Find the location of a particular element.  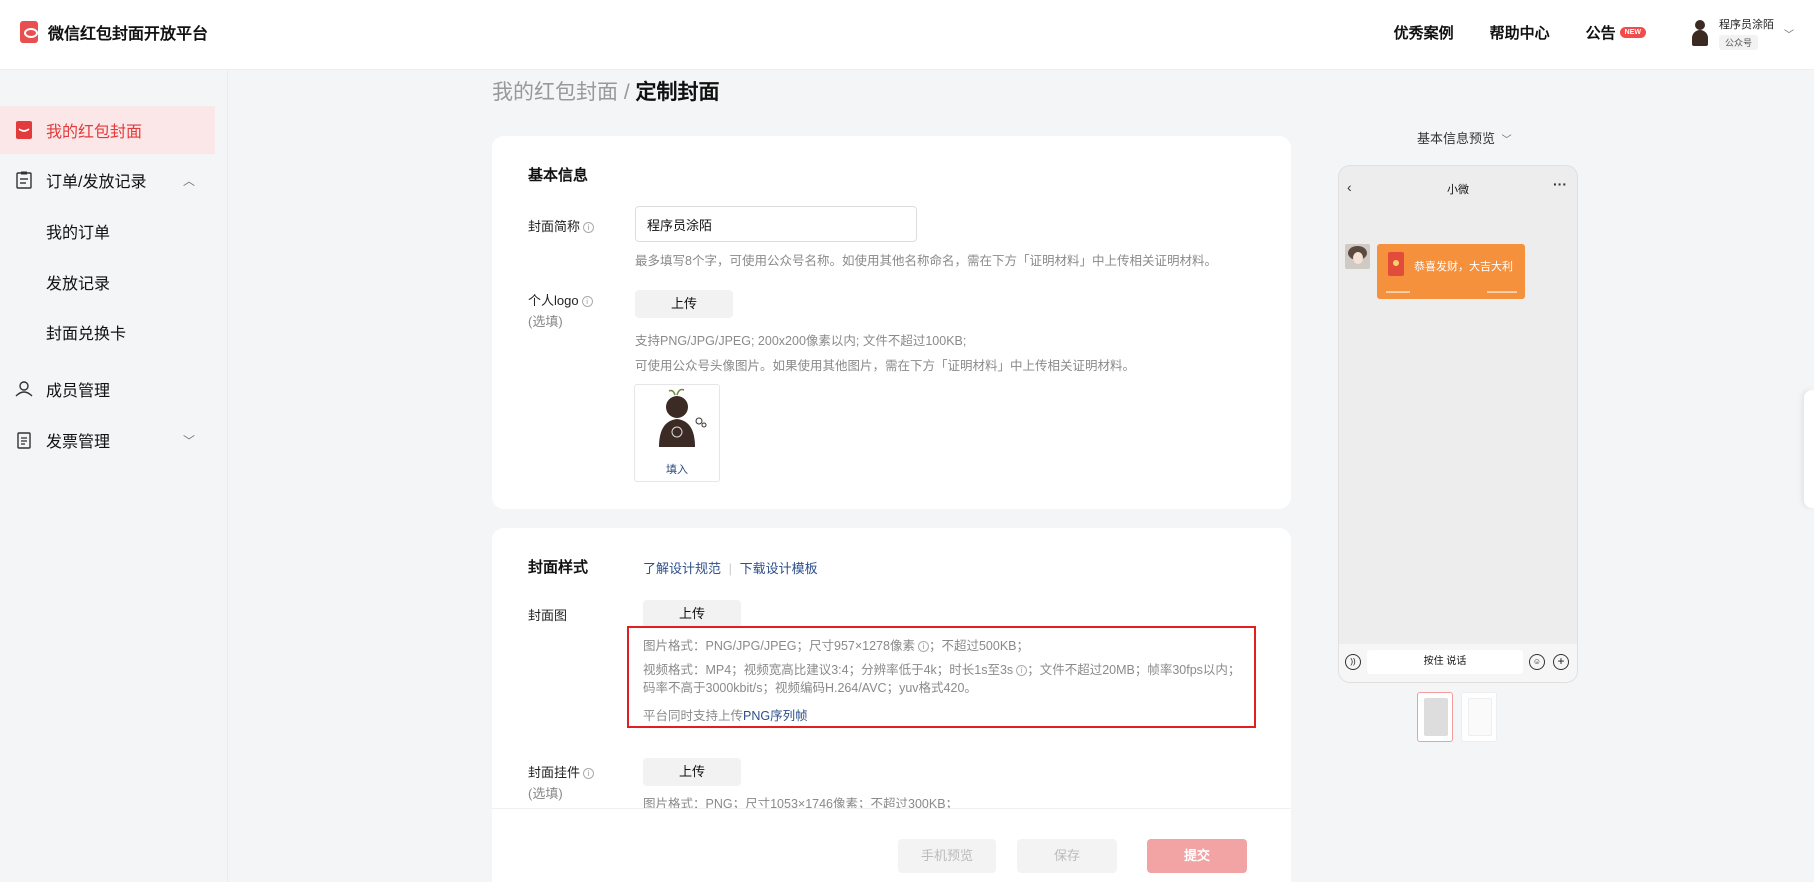

user-name: 程序员涂陌 is located at coordinates (1746, 25).